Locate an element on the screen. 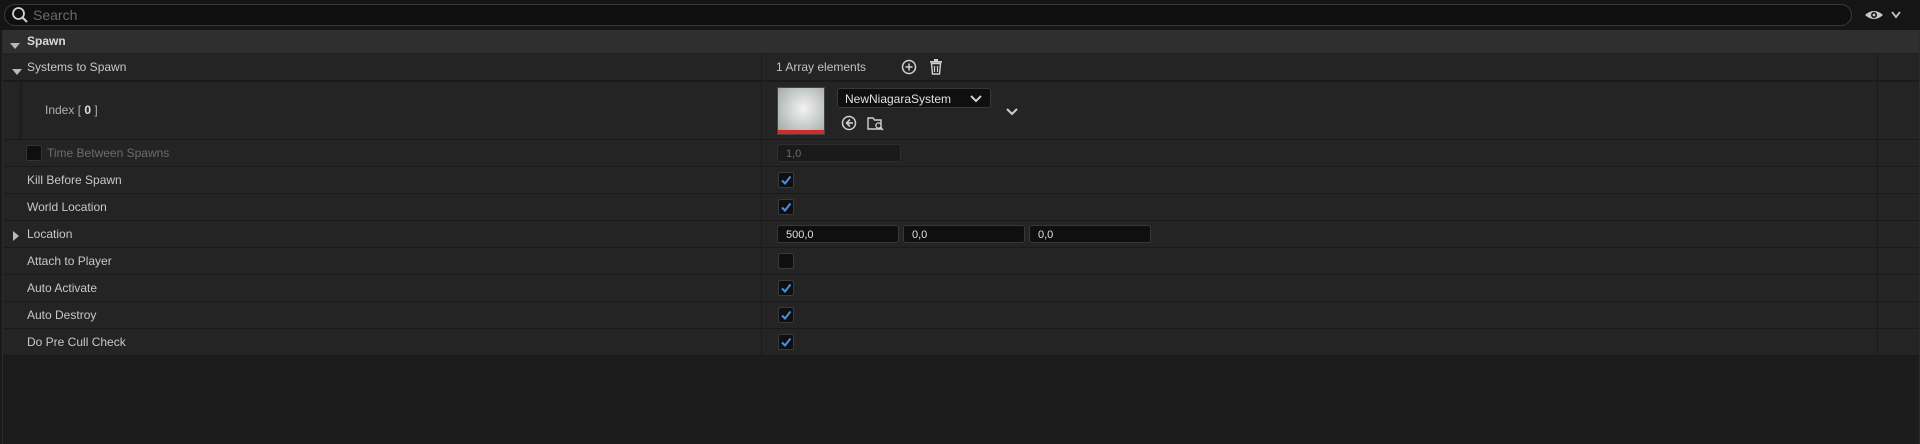 This screenshot has height=444, width=1920. search-box is located at coordinates (928, 15).